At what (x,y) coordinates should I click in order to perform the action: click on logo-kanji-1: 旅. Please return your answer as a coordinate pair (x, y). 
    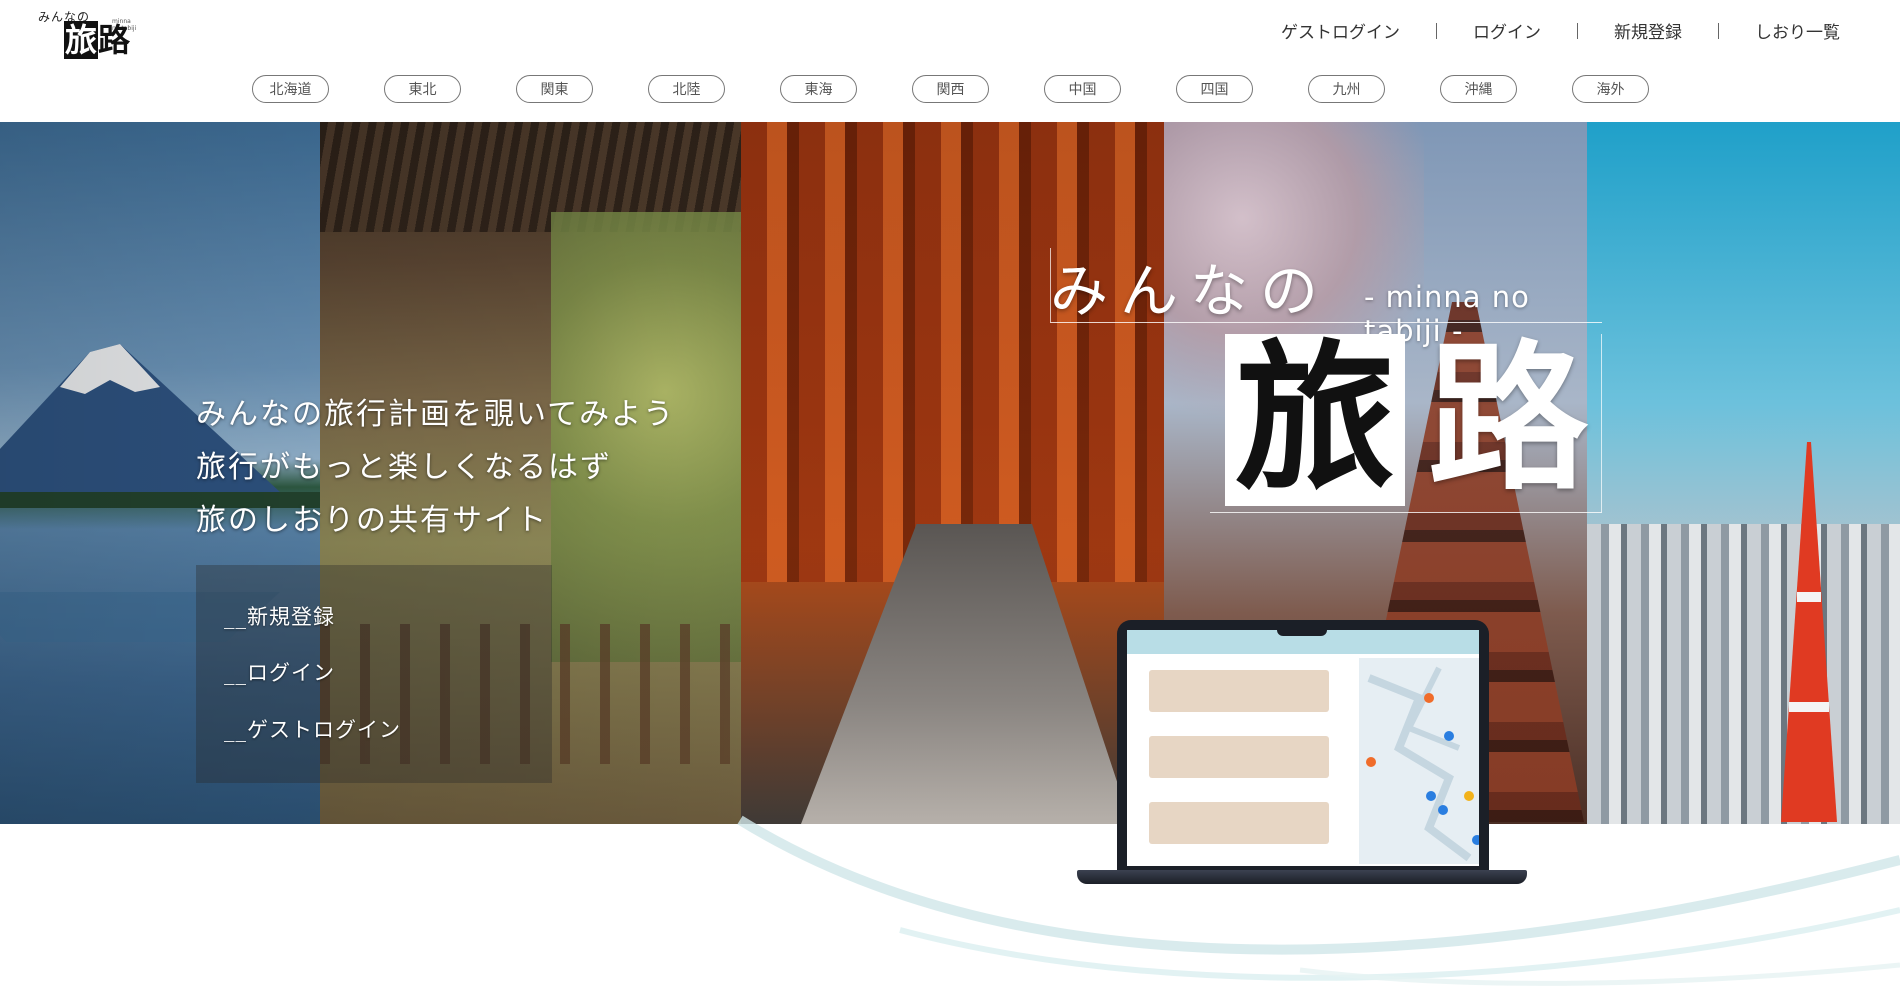
    Looking at the image, I should click on (81, 40).